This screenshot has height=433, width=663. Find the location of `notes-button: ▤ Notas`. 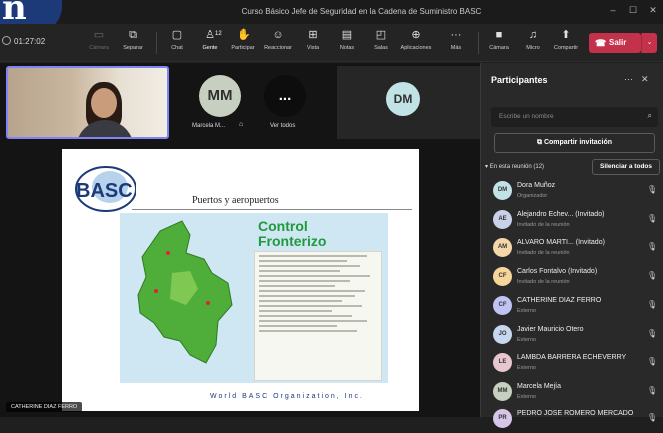

notes-button: ▤ Notas is located at coordinates (347, 44).